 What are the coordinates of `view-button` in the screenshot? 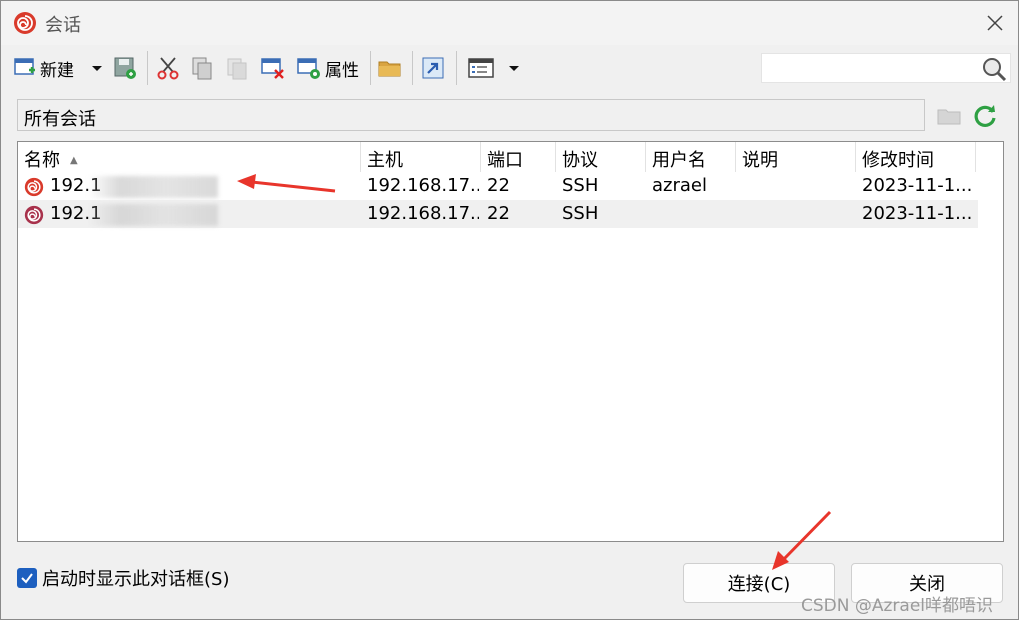 It's located at (481, 68).